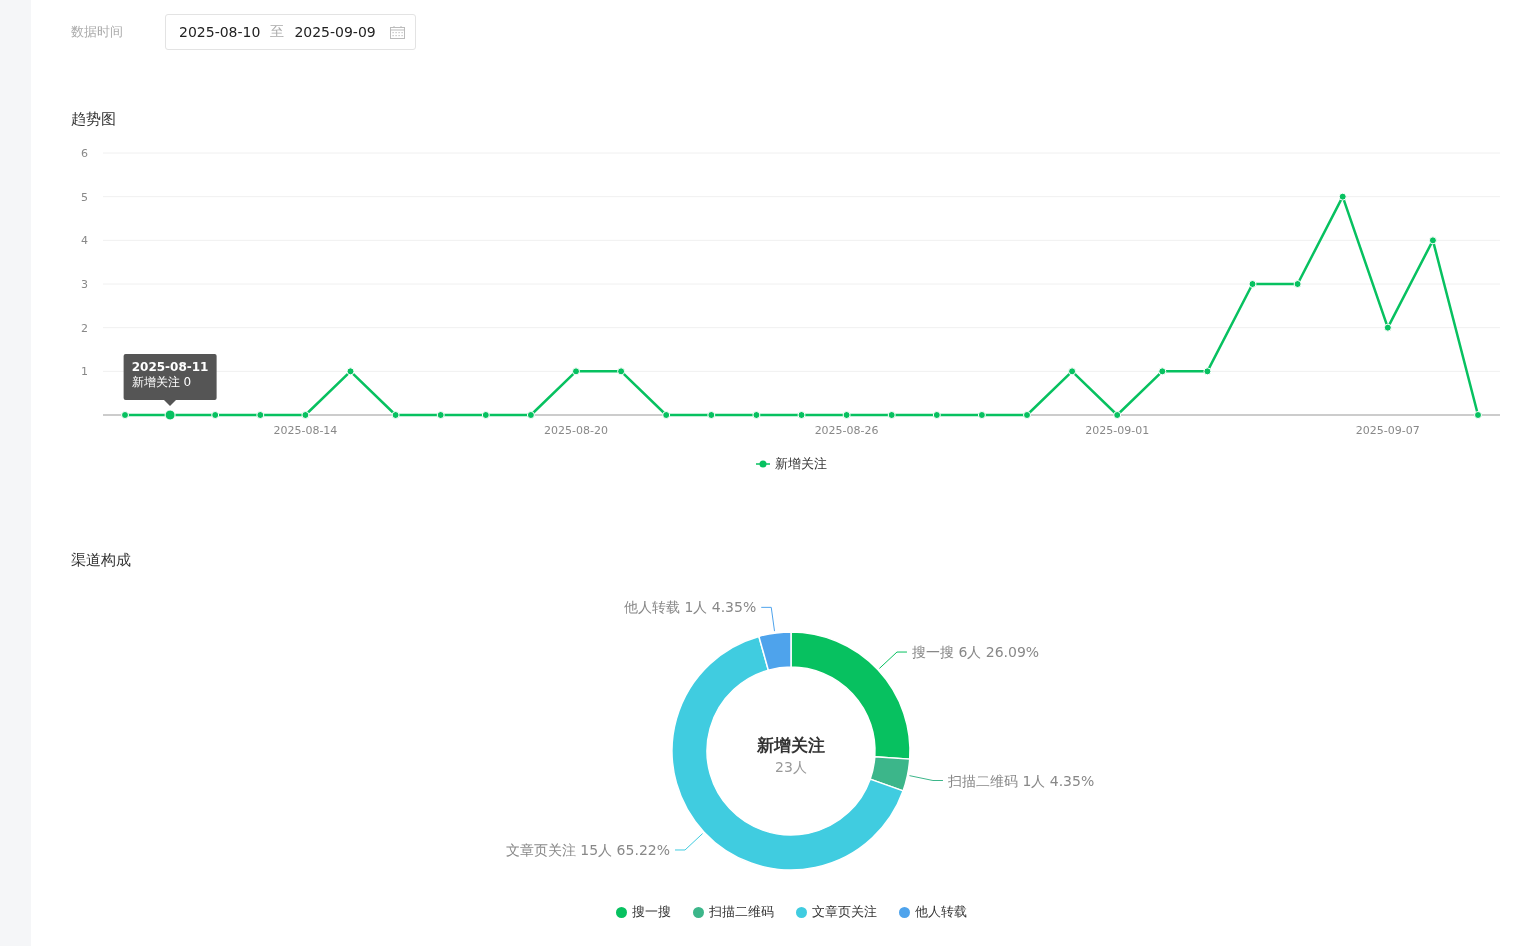 This screenshot has height=946, width=1537. Describe the element at coordinates (1387, 430) in the screenshot. I see `axis-label: 2025-09-07` at that location.